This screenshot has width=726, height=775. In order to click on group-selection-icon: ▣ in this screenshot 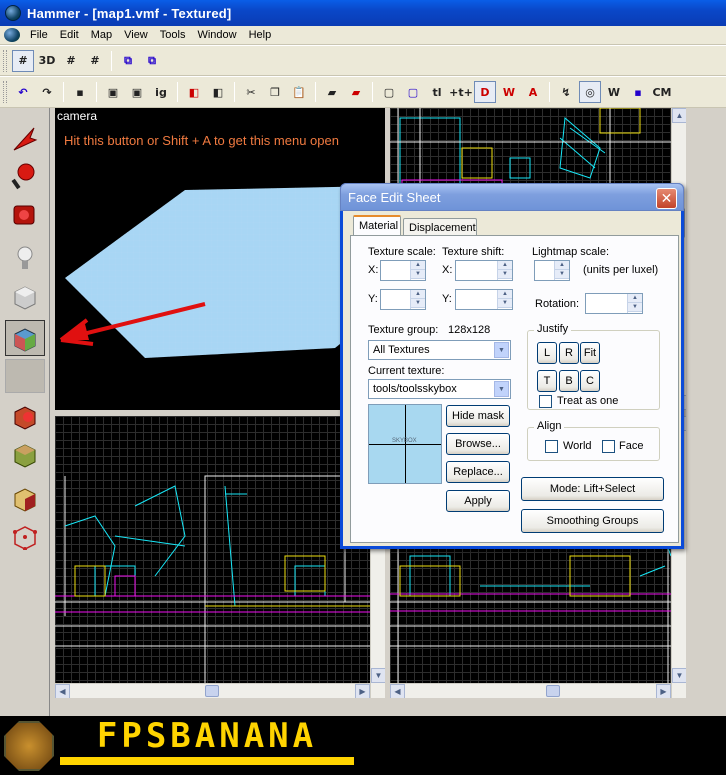, I will do `click(113, 92)`.